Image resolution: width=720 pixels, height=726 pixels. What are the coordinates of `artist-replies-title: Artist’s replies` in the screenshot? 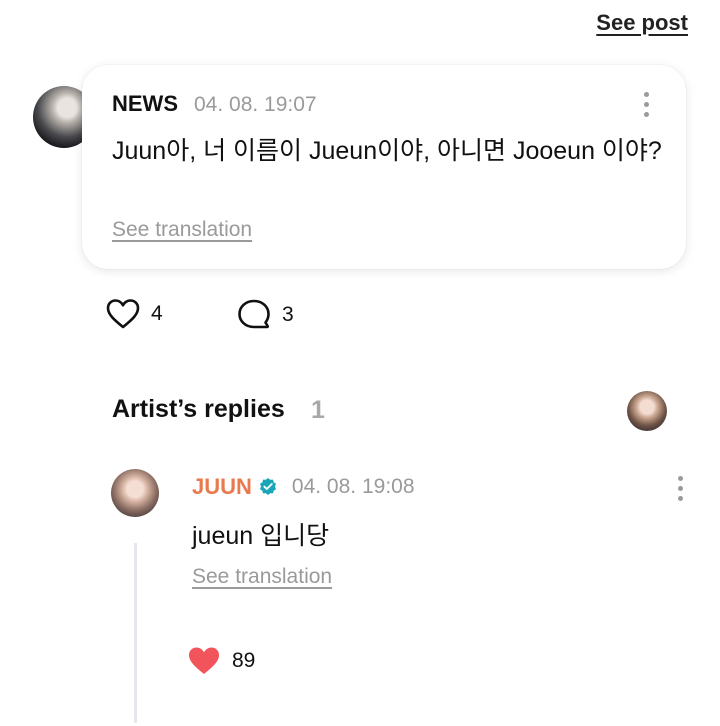 It's located at (198, 409).